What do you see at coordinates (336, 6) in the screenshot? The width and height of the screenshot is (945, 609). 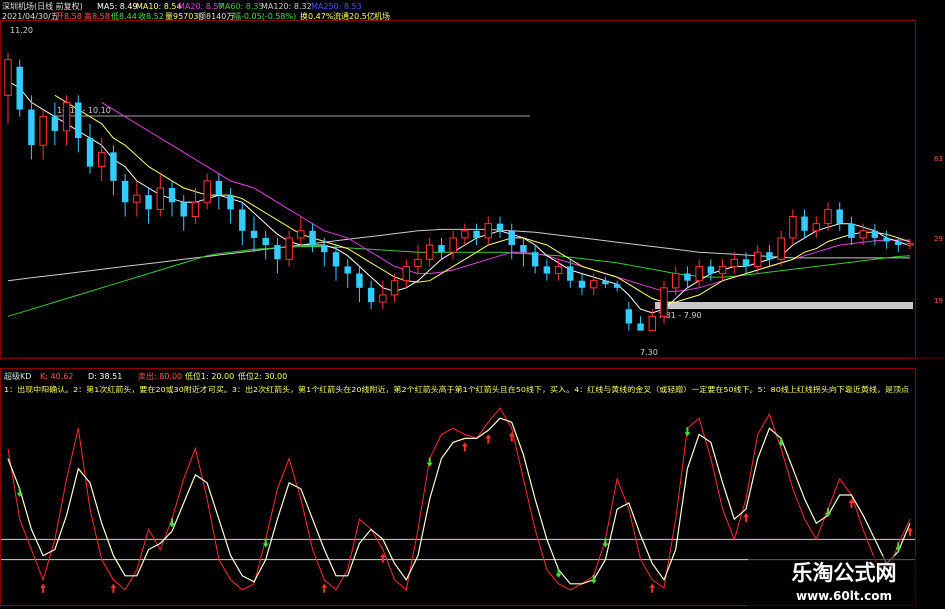 I see `ma-legend-item: MA250: 8.53` at bounding box center [336, 6].